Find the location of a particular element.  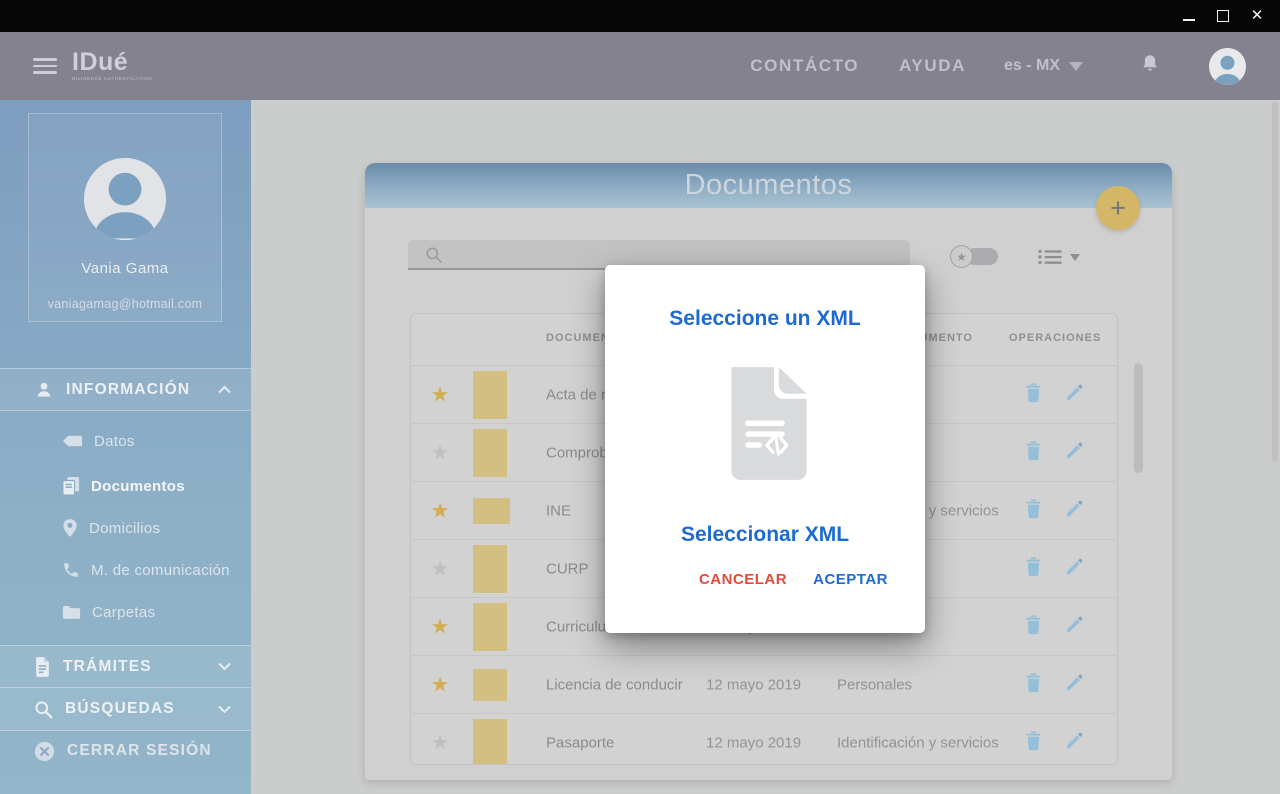

chevron-up-icon is located at coordinates (224, 389).